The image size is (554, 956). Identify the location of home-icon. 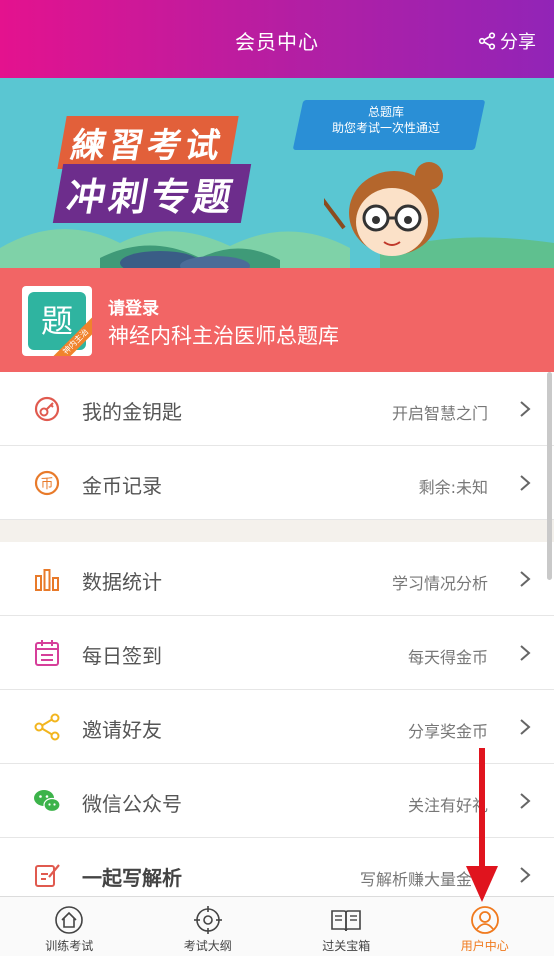
(69, 920).